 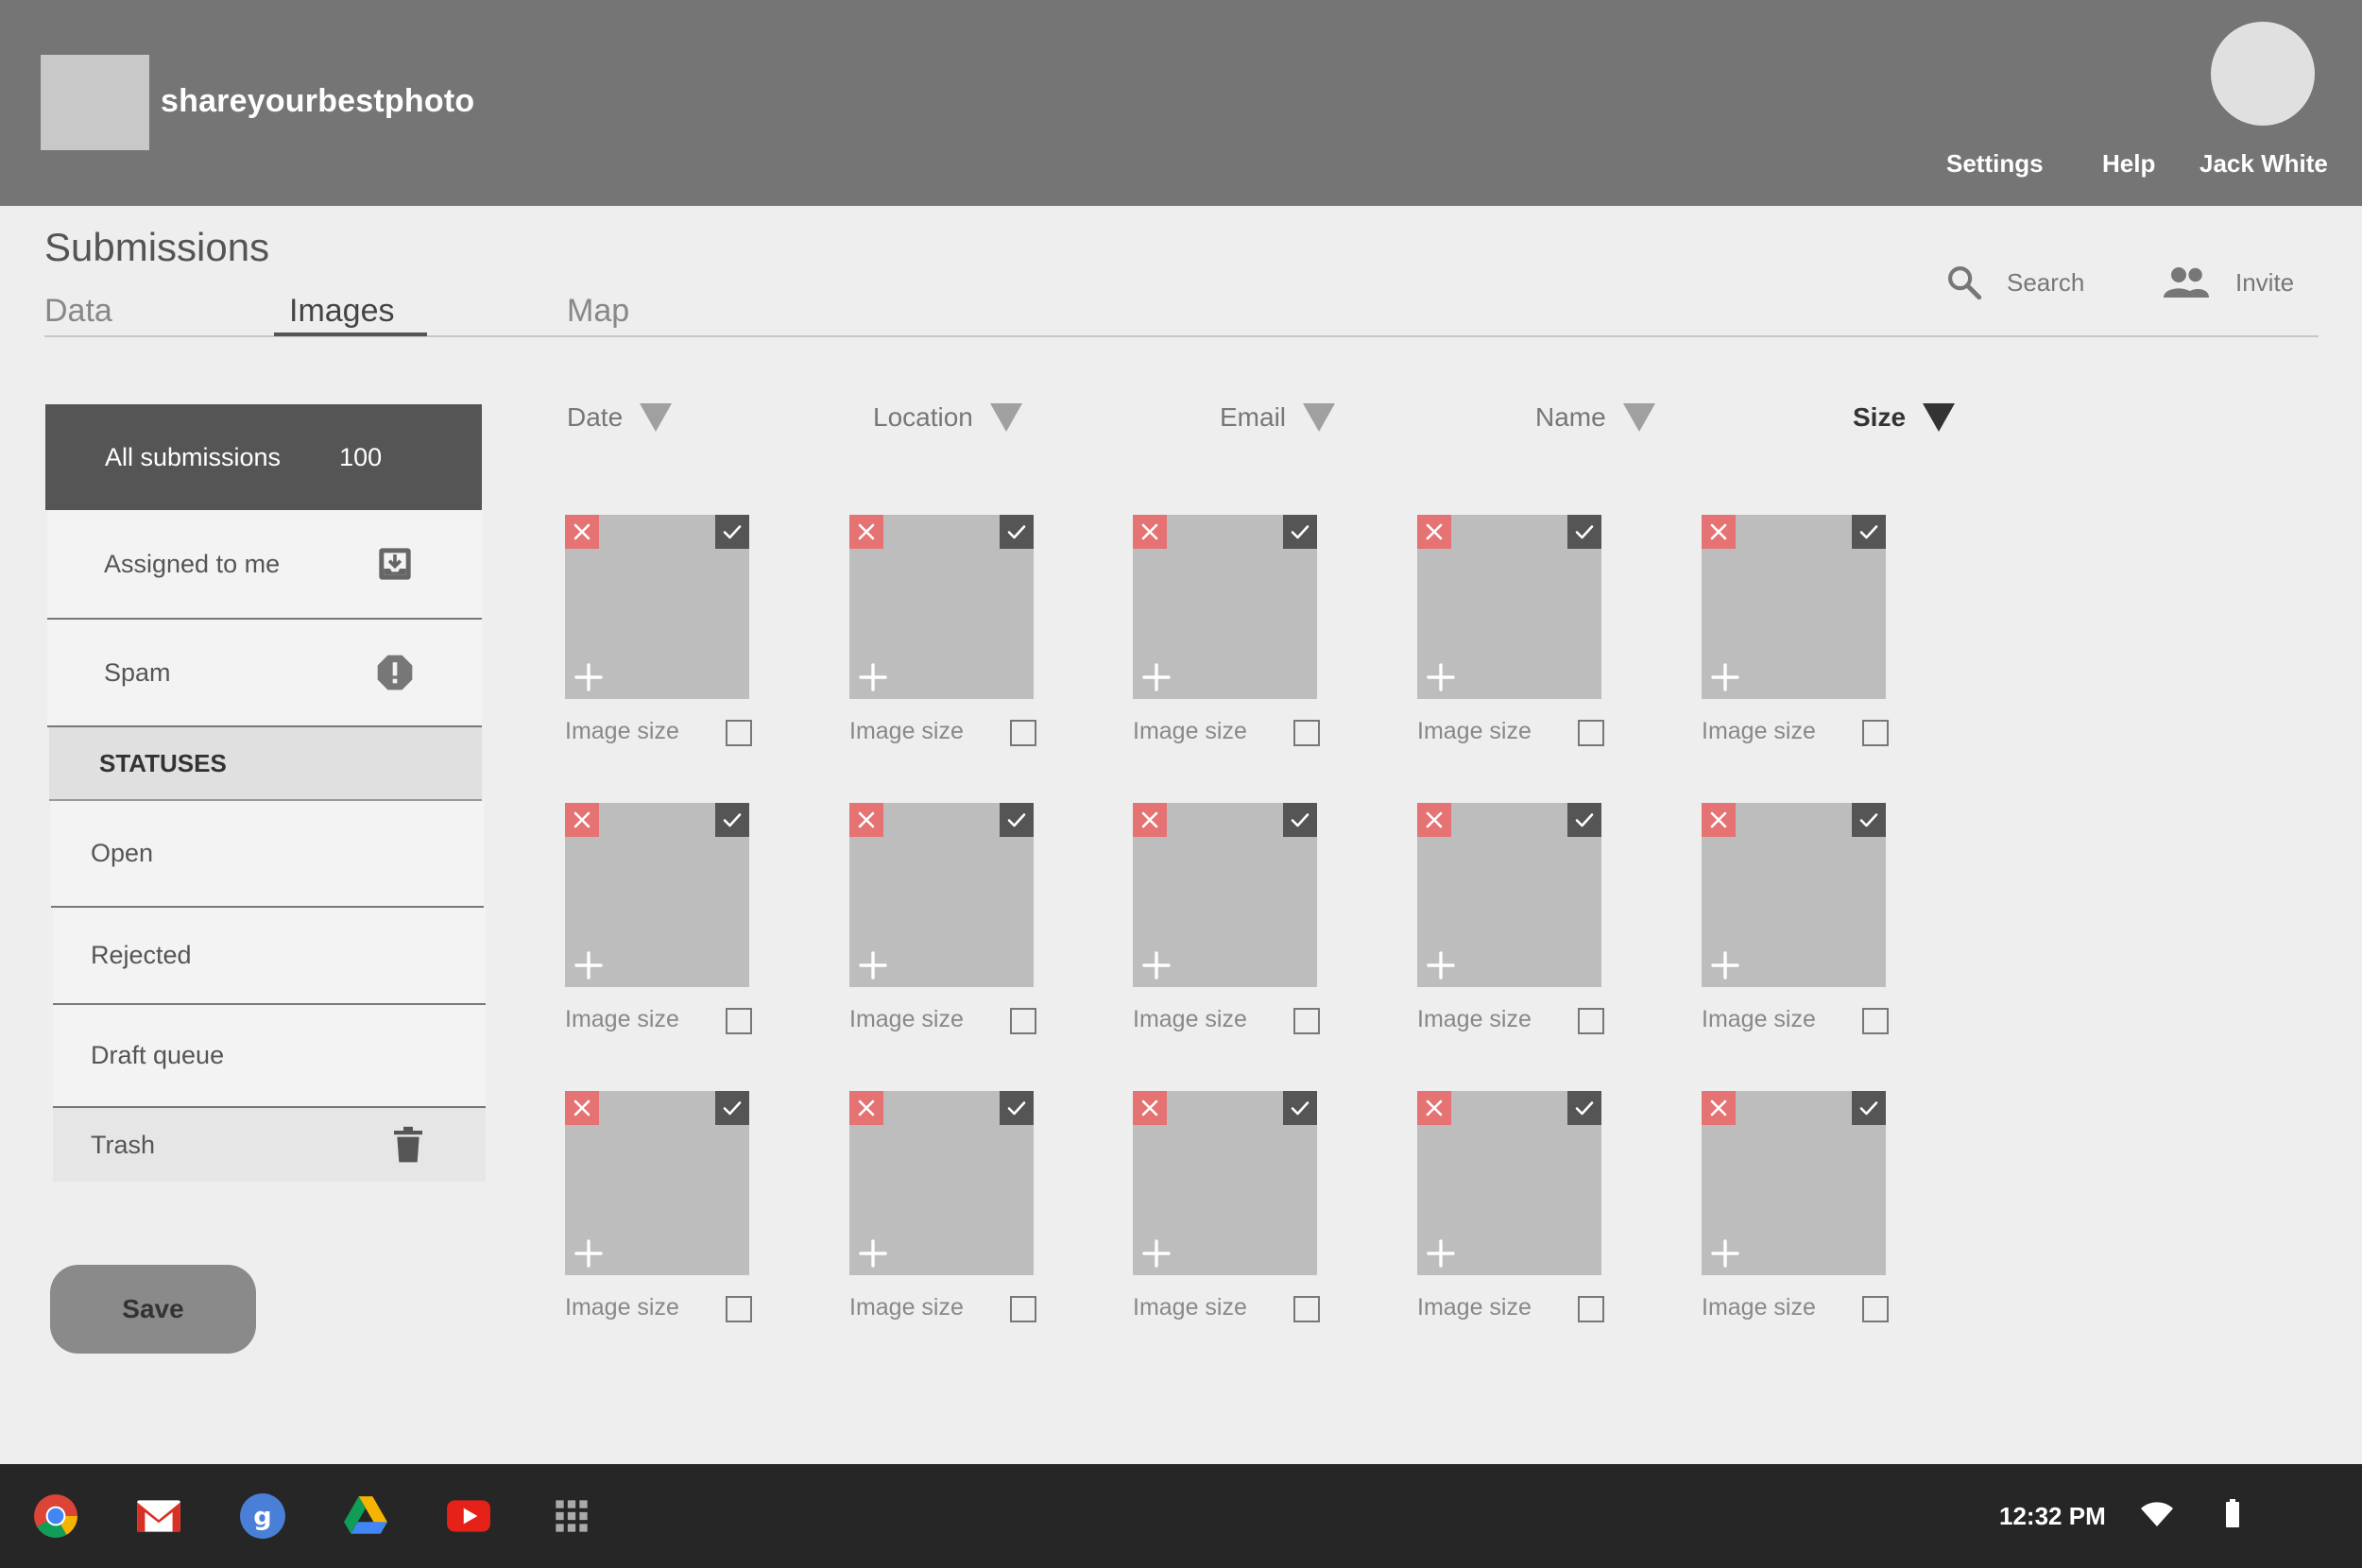 I want to click on filter-name: Name, so click(x=1595, y=417).